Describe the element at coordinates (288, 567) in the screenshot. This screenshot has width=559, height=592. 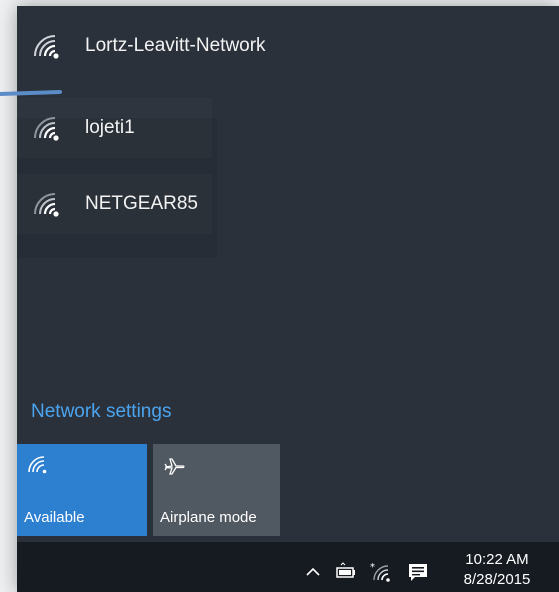
I see `taskbar: * 10:22 AM 8/28/2015` at that location.